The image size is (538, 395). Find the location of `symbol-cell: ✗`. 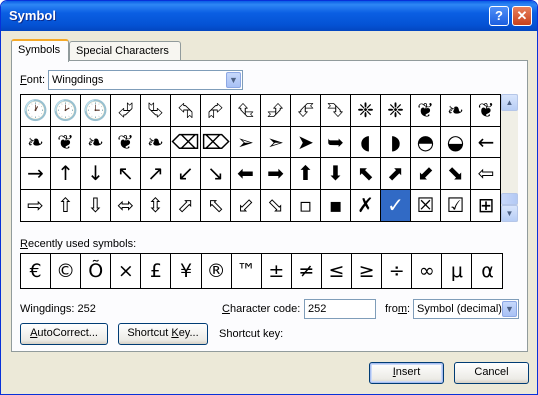

symbol-cell: ✗ is located at coordinates (366, 205).